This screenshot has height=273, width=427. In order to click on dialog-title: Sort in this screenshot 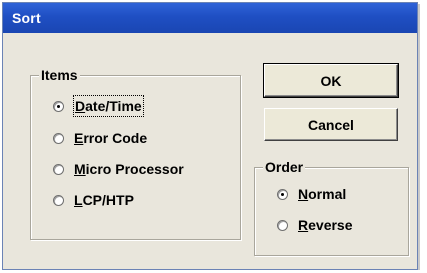, I will do `click(26, 18)`.